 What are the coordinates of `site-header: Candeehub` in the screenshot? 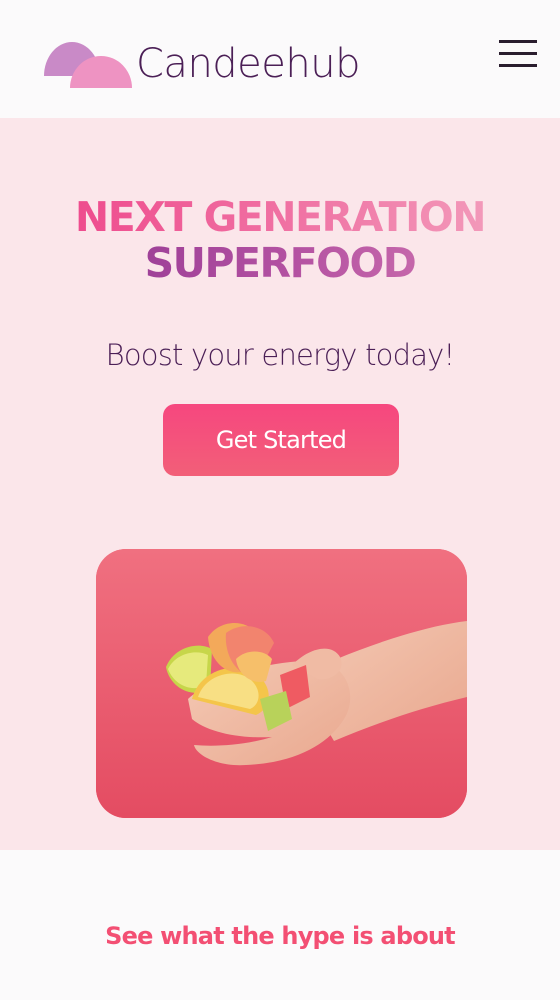 It's located at (280, 59).